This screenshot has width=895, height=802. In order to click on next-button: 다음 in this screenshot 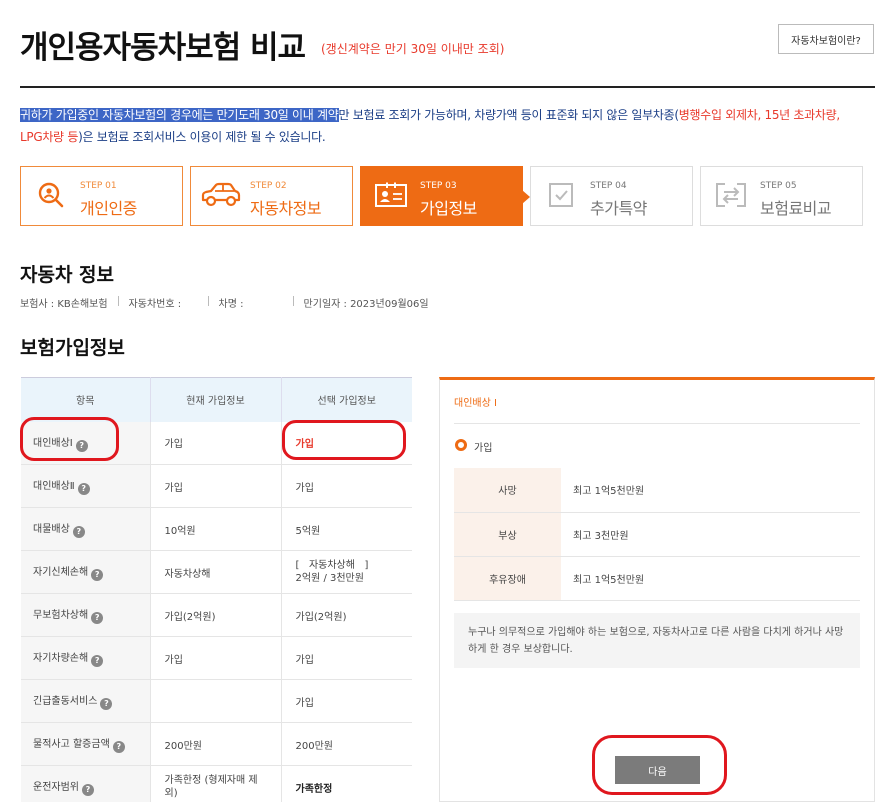, I will do `click(657, 770)`.